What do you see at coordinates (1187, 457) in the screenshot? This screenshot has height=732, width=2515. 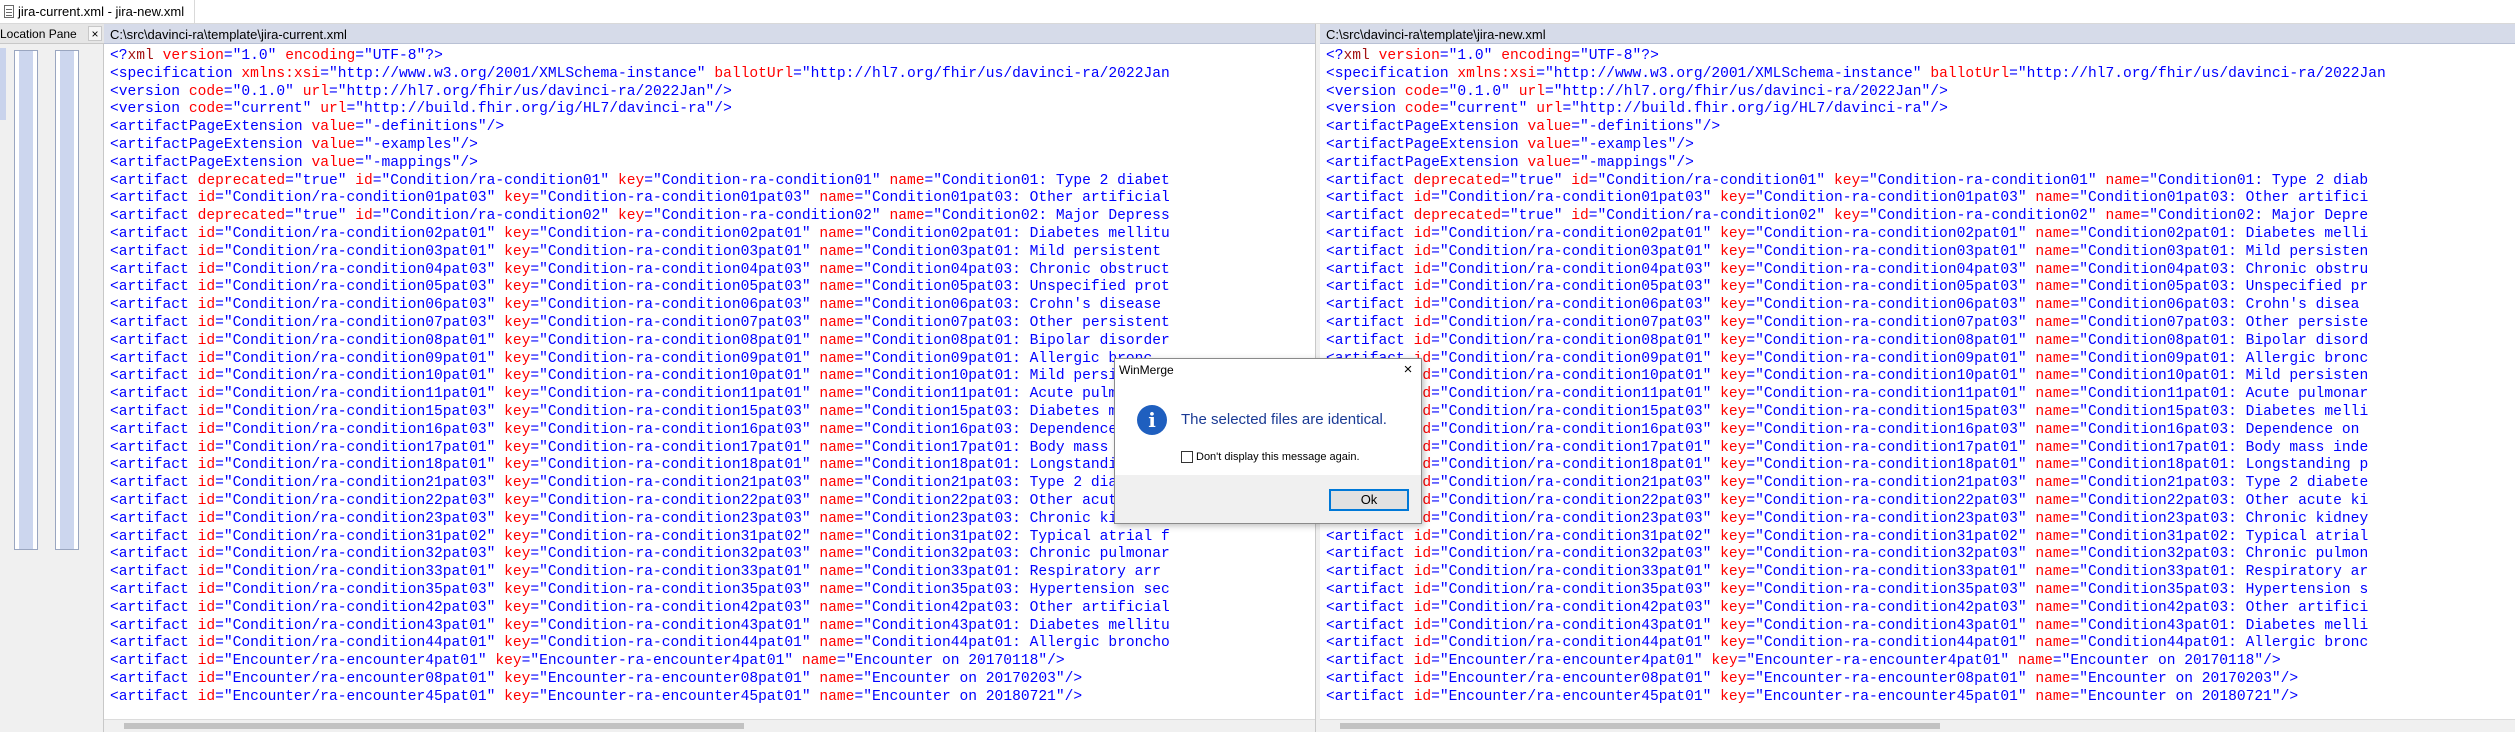 I see `dont-display-again-checkbox` at bounding box center [1187, 457].